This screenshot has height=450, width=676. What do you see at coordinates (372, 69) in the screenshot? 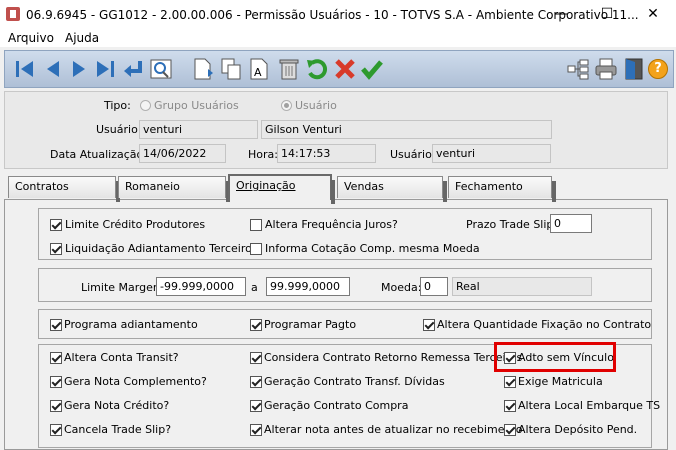
I see `confirm-icon` at bounding box center [372, 69].